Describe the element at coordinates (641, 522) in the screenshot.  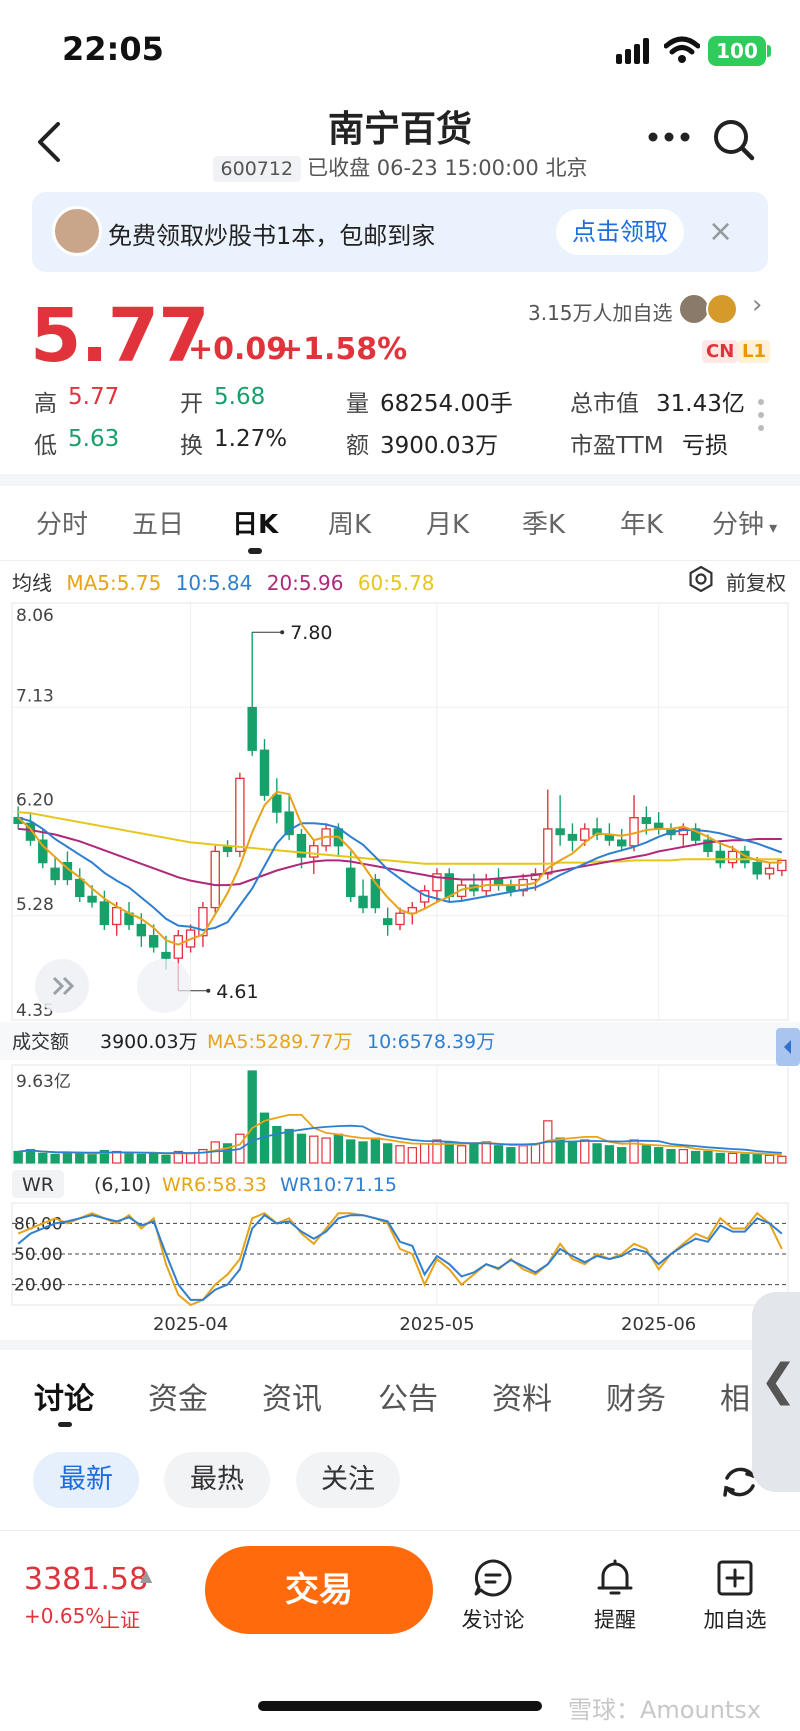
I see `tab-yearly: 年K` at that location.